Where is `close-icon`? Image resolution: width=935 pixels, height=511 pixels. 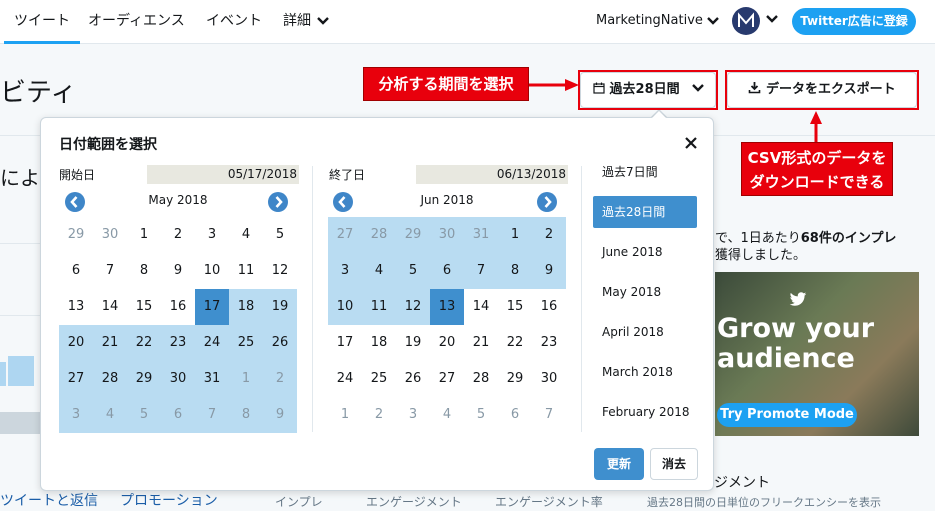 close-icon is located at coordinates (691, 143).